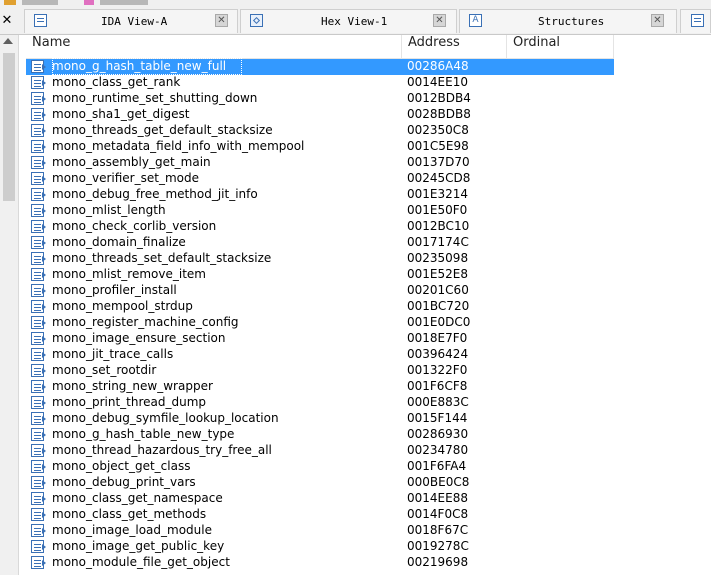 The height and width of the screenshot is (575, 711). I want to click on export-name: mono_debug_free_method_jit_info, so click(155, 194).